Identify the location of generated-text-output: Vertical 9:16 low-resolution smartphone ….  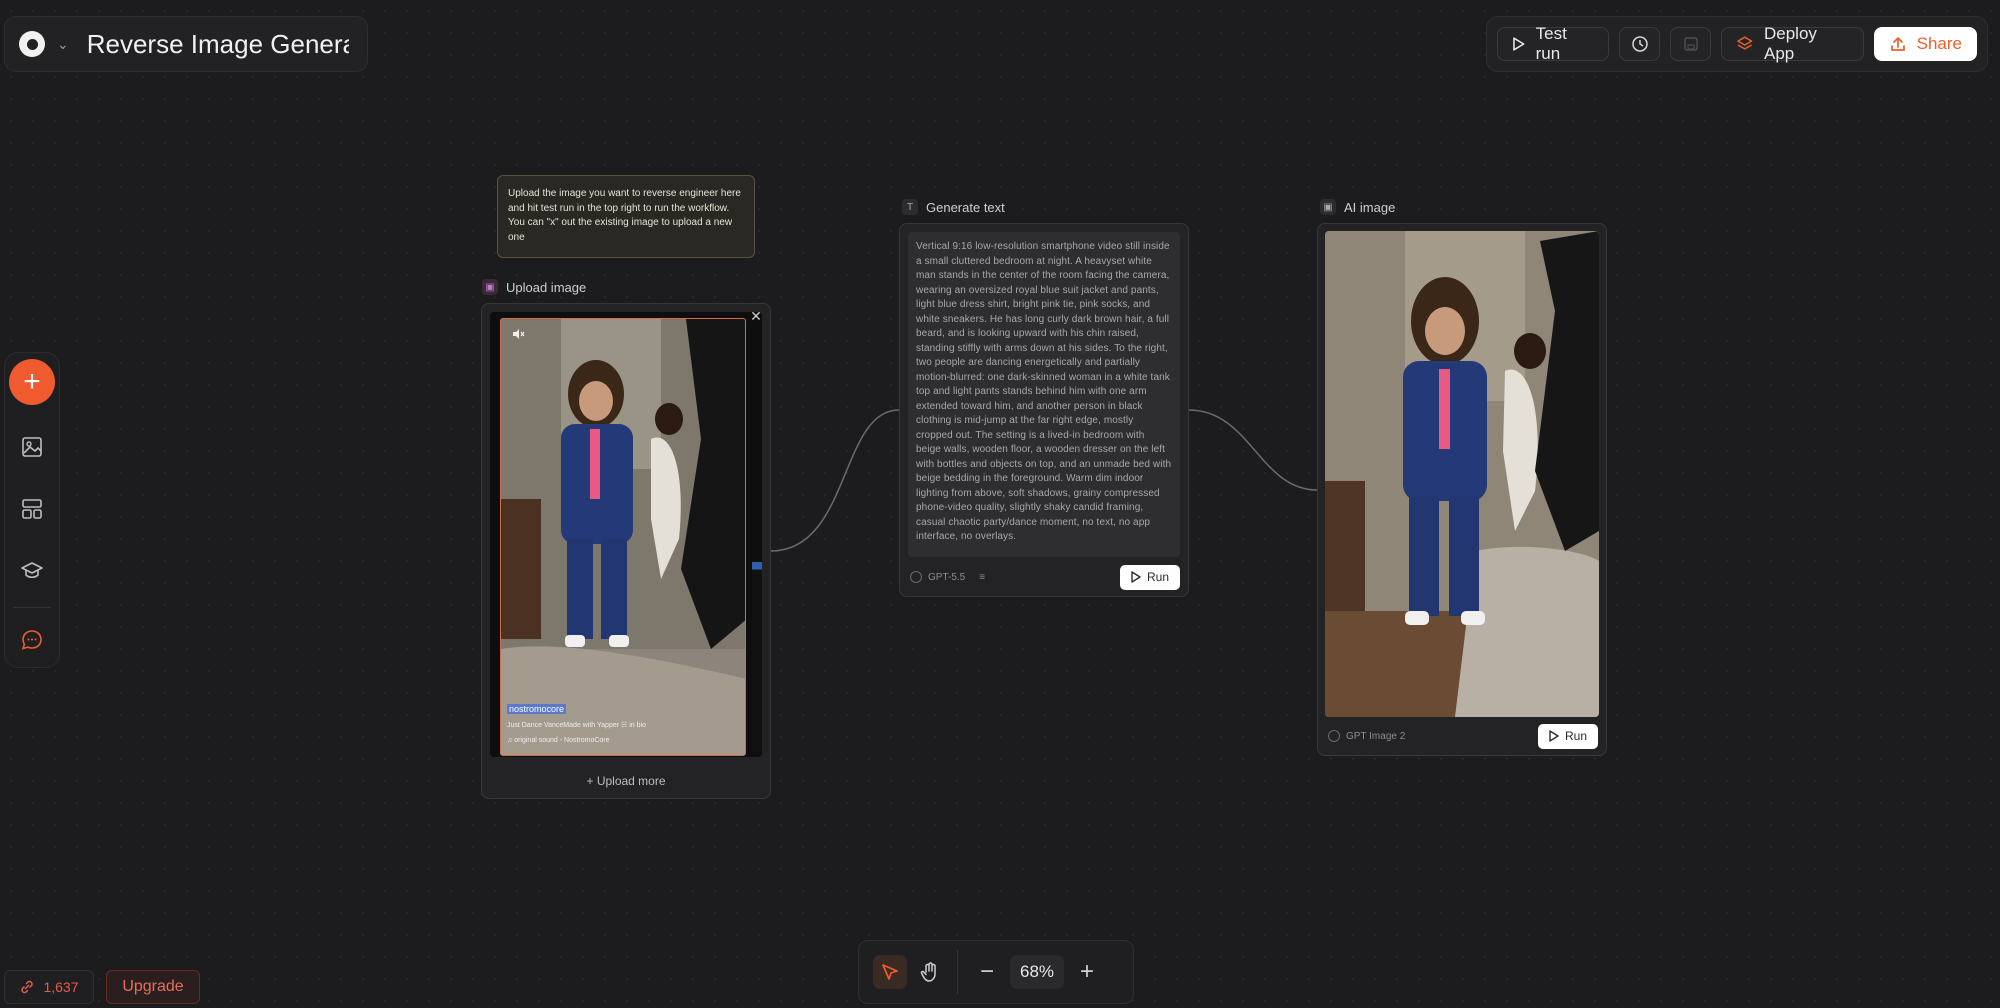
(1044, 394).